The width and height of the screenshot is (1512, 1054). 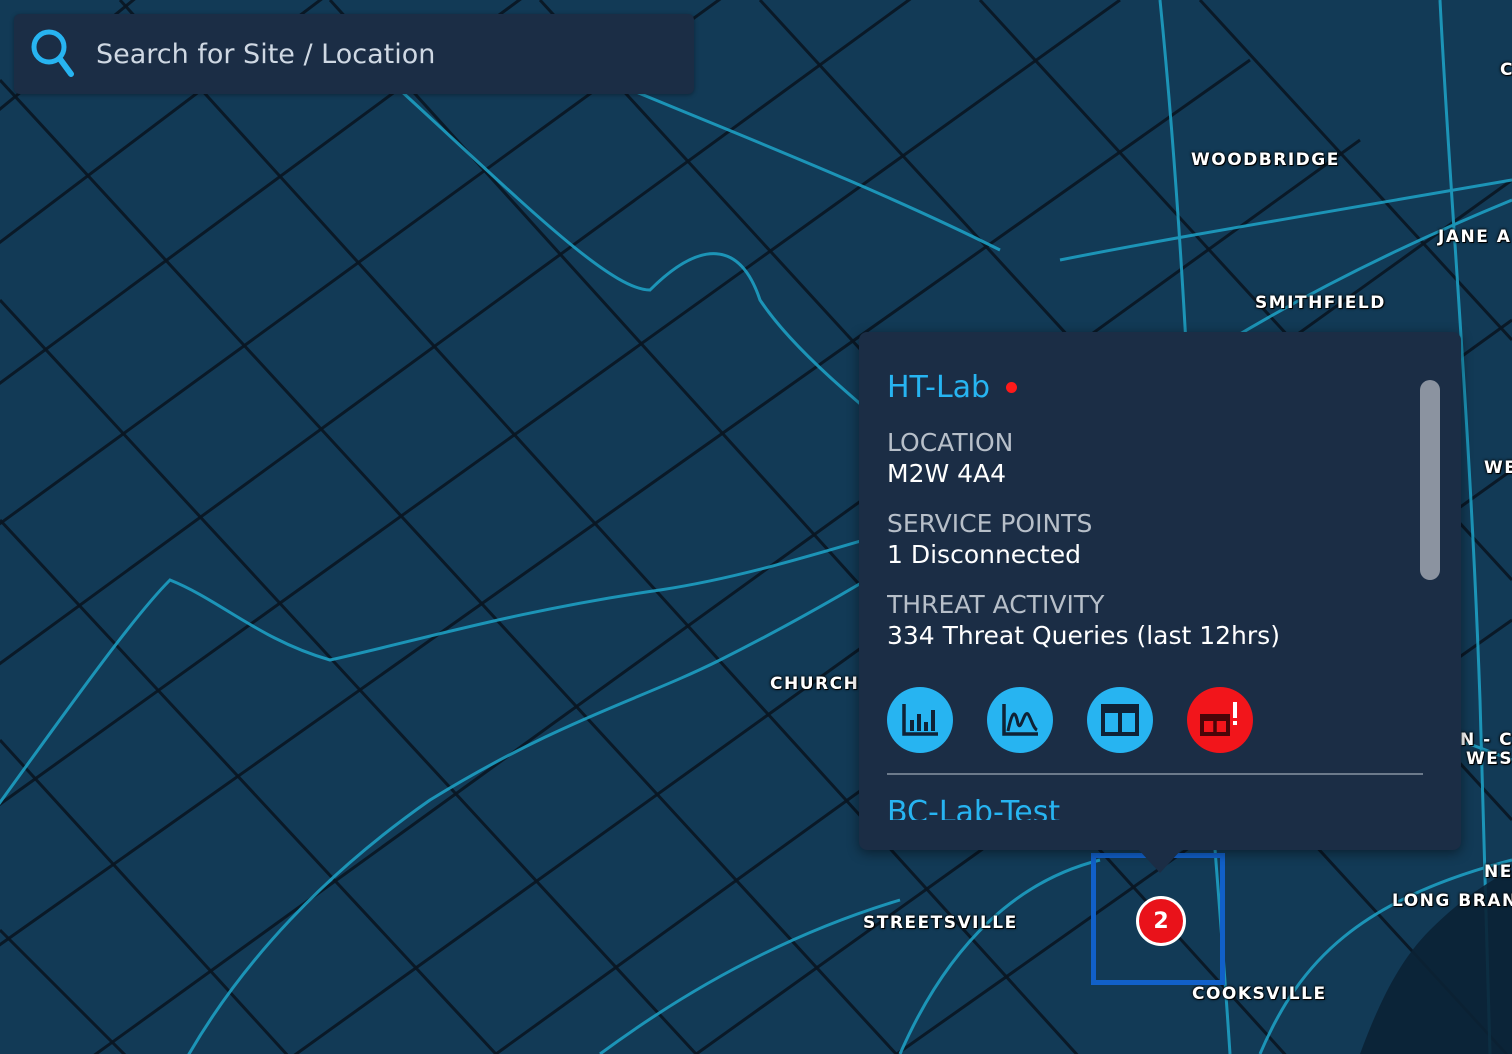 I want to click on dashboard-button, so click(x=1120, y=720).